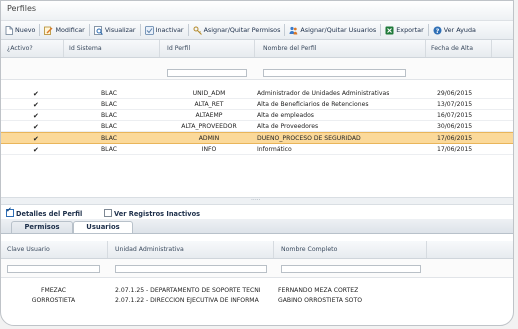 The width and height of the screenshot is (518, 329). What do you see at coordinates (48, 30) in the screenshot?
I see `edit-icon` at bounding box center [48, 30].